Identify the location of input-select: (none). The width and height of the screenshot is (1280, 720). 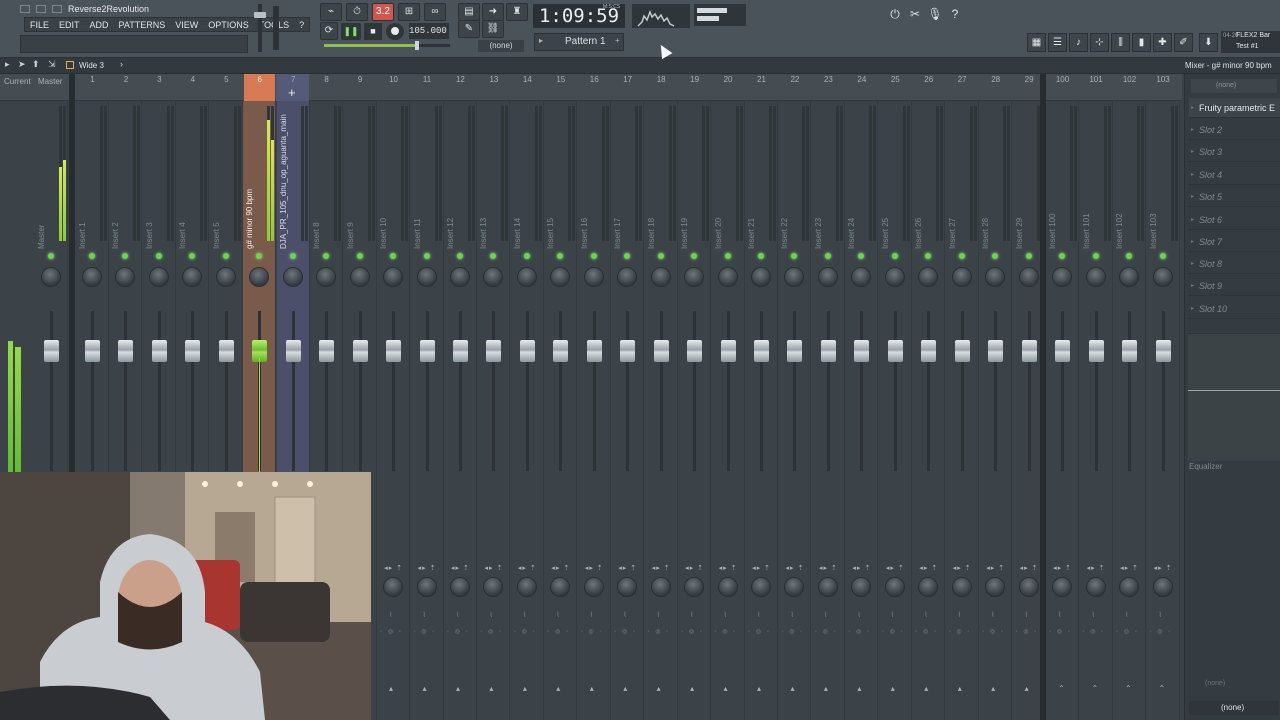
(1234, 86).